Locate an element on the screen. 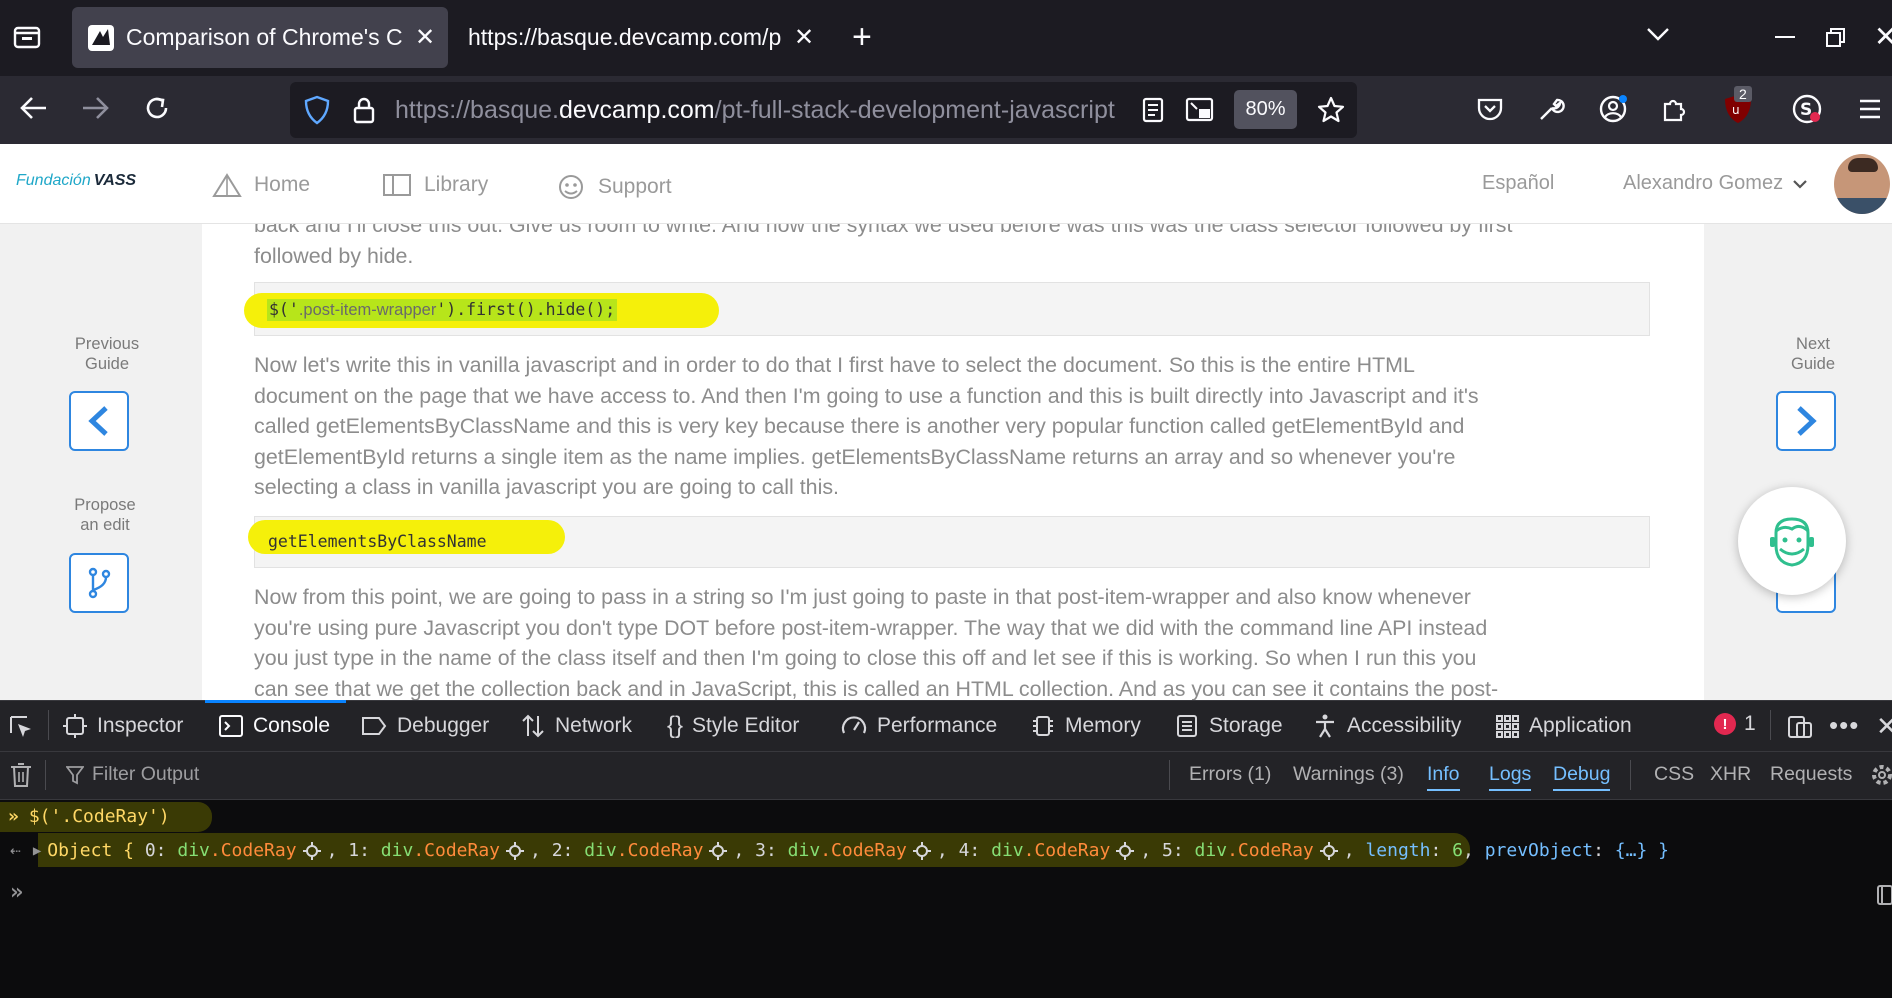  responsive-design-icon is located at coordinates (1800, 727).